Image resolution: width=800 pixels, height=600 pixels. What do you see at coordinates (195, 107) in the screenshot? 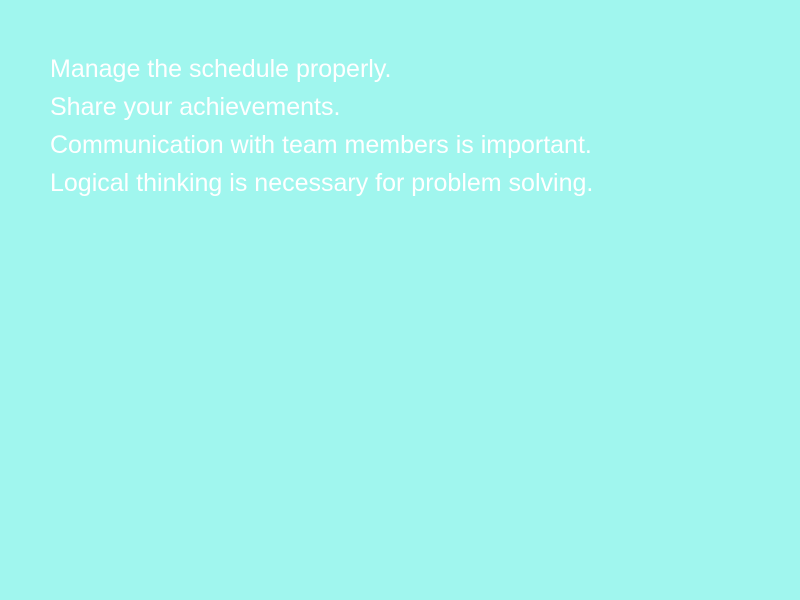
I see `text-line-2: Share your achievements.` at bounding box center [195, 107].